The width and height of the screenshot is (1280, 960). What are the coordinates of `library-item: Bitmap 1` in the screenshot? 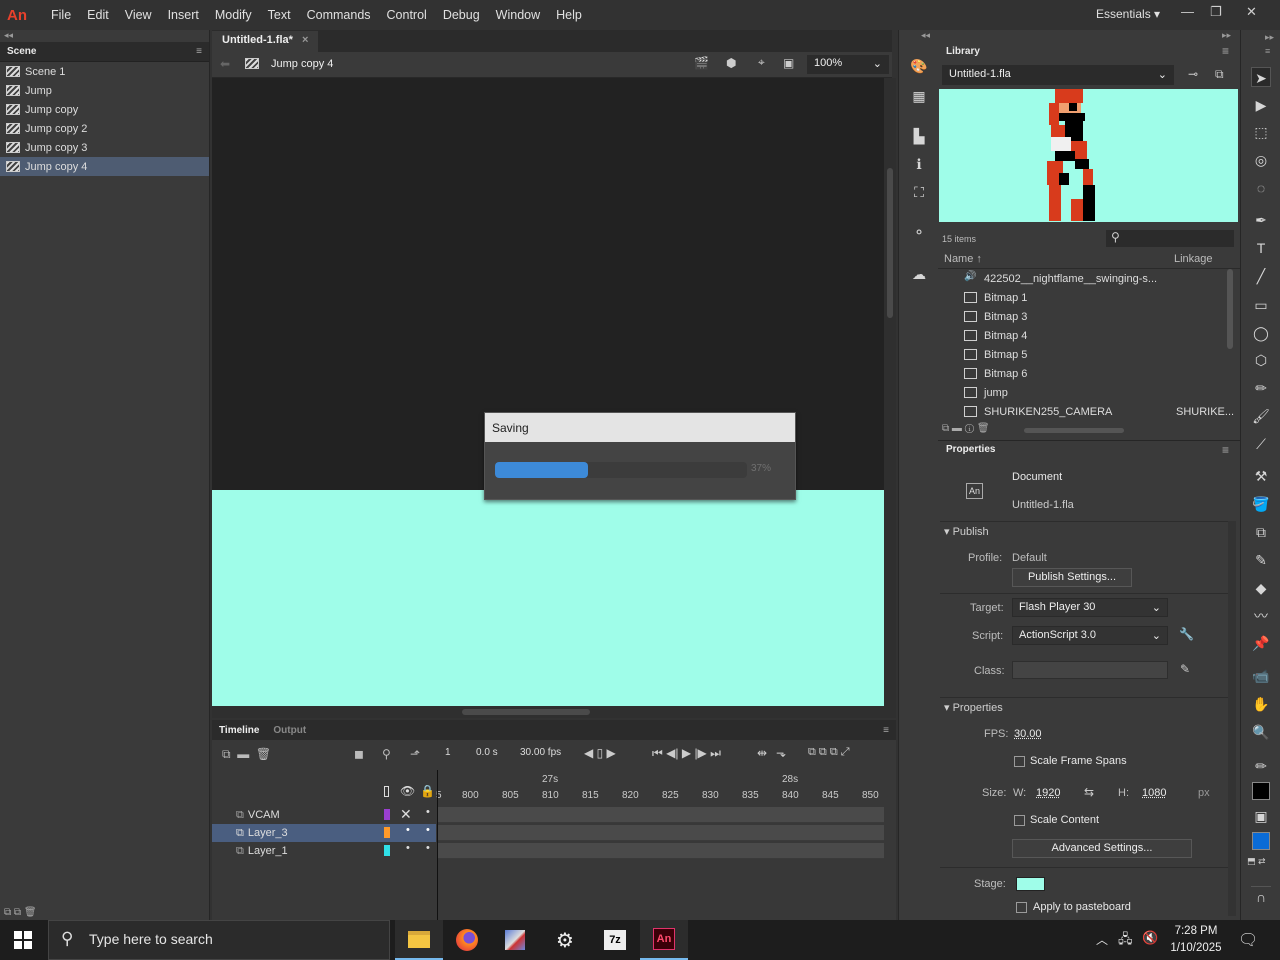 It's located at (1085, 297).